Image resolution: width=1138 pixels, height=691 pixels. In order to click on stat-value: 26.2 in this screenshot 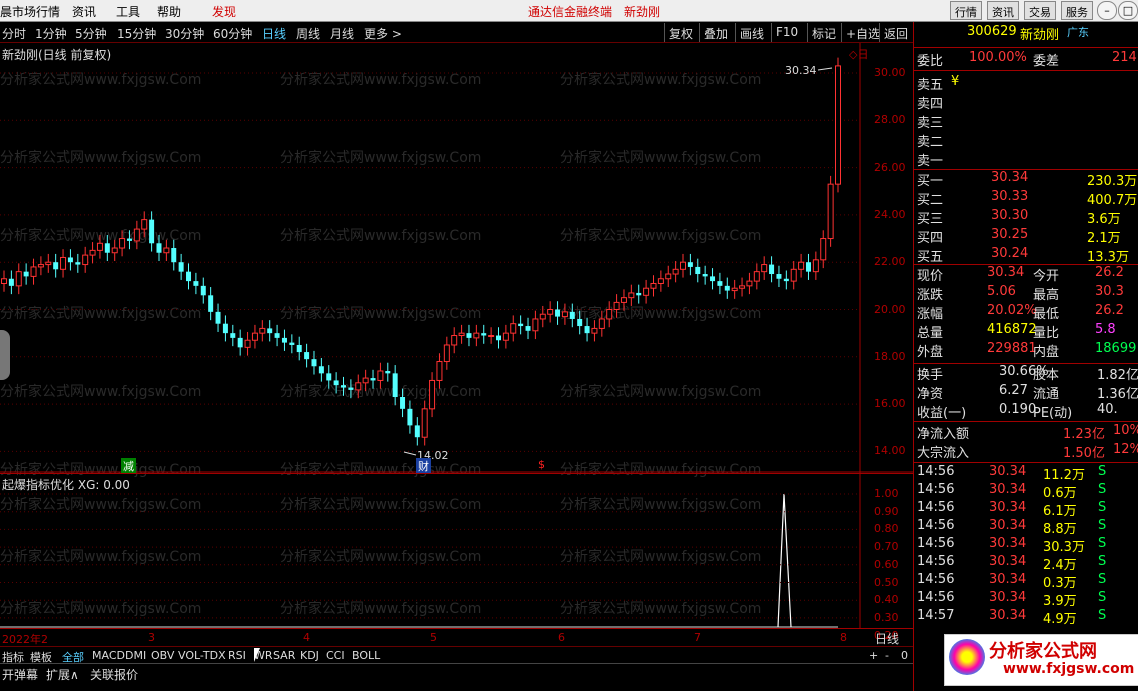, I will do `click(1109, 272)`.